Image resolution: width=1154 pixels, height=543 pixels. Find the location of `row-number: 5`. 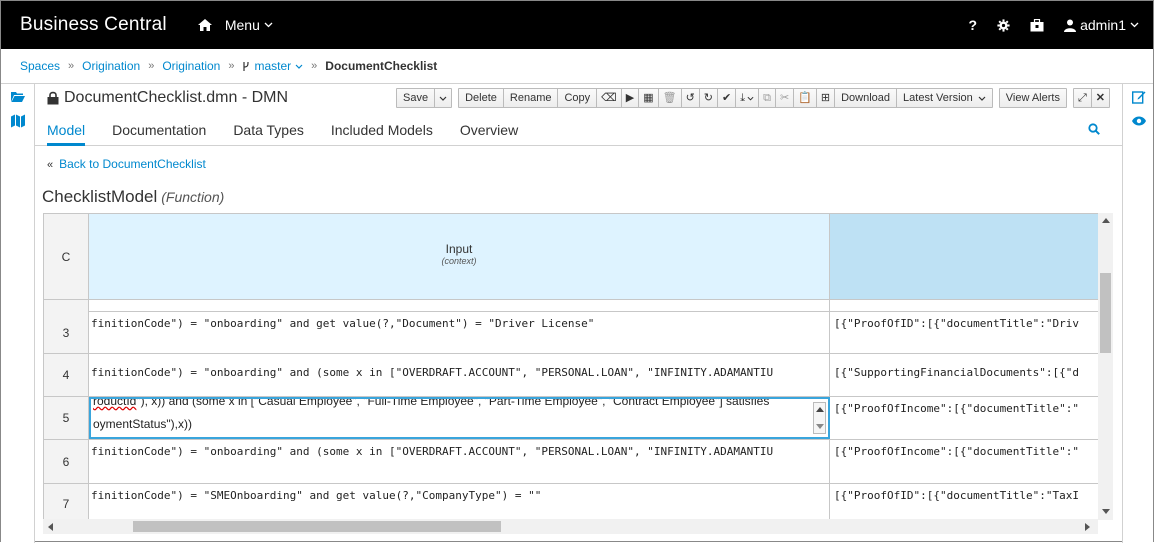

row-number: 5 is located at coordinates (66, 418).